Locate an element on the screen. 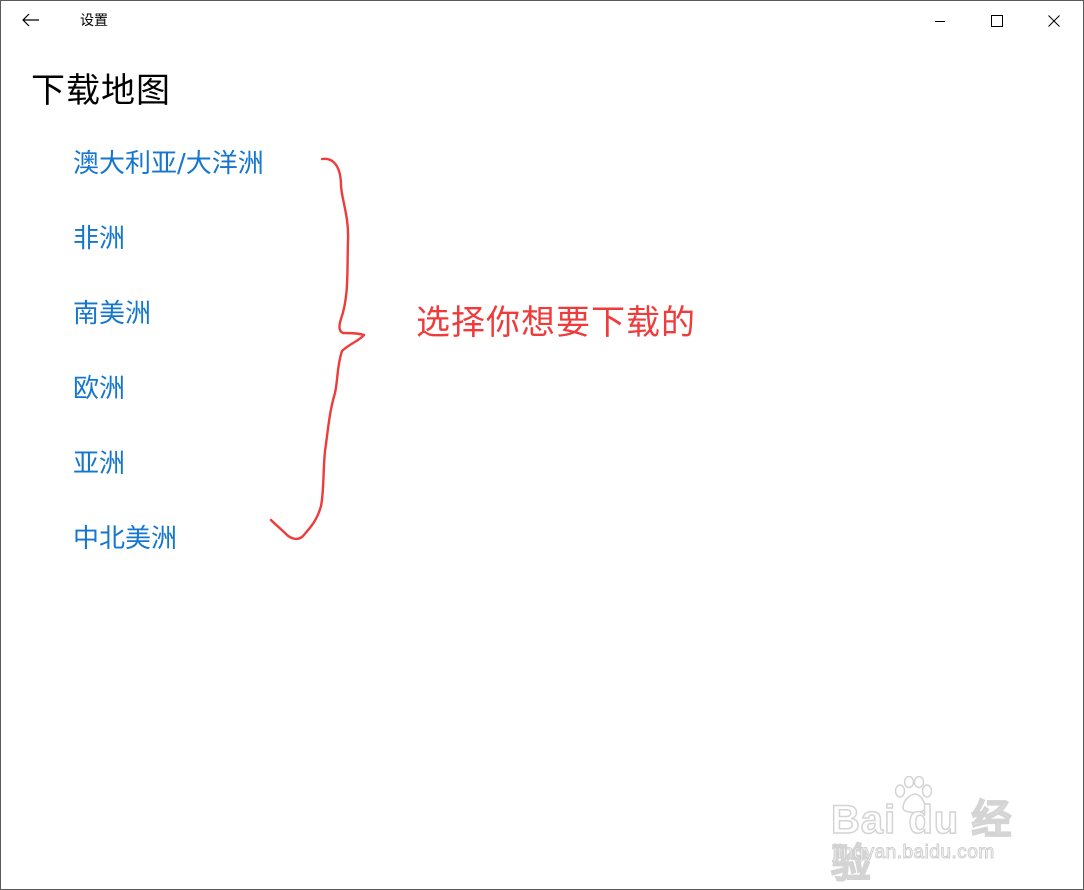 The image size is (1084, 890). back-button is located at coordinates (31, 21).